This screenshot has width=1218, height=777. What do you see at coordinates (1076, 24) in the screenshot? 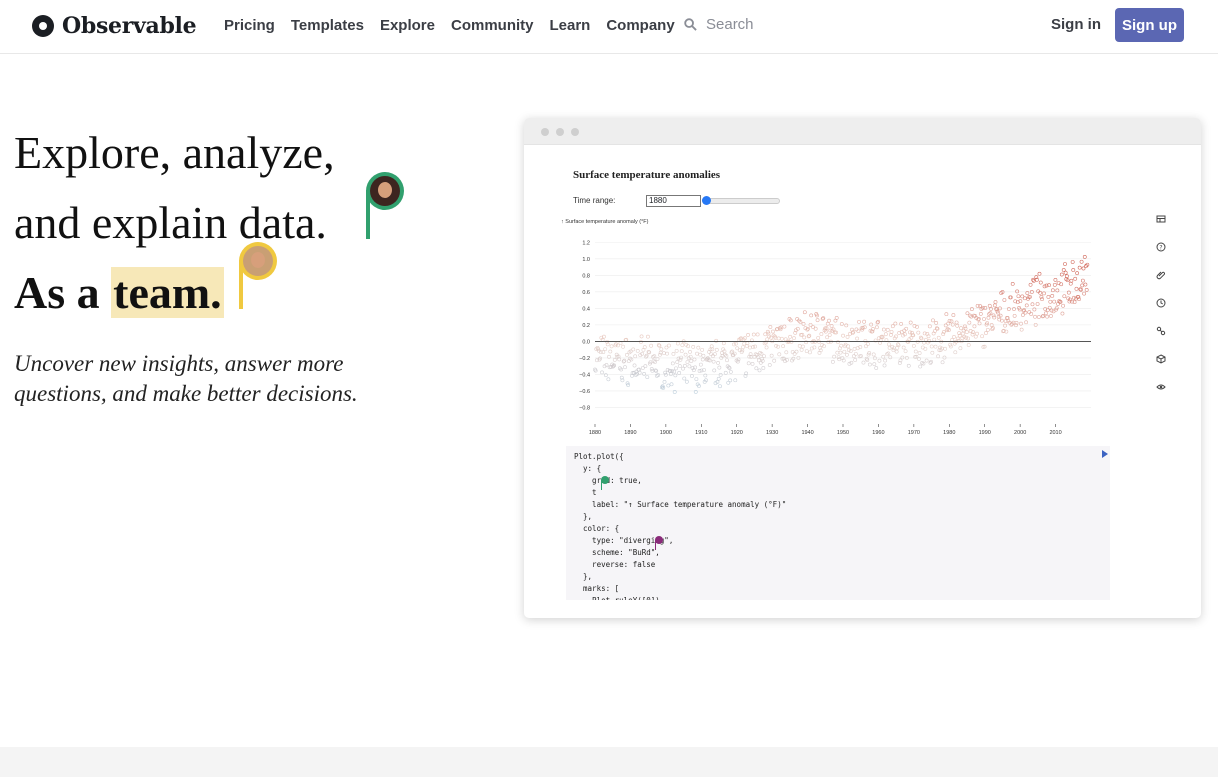
I see `sign-in-link: Sign in` at bounding box center [1076, 24].